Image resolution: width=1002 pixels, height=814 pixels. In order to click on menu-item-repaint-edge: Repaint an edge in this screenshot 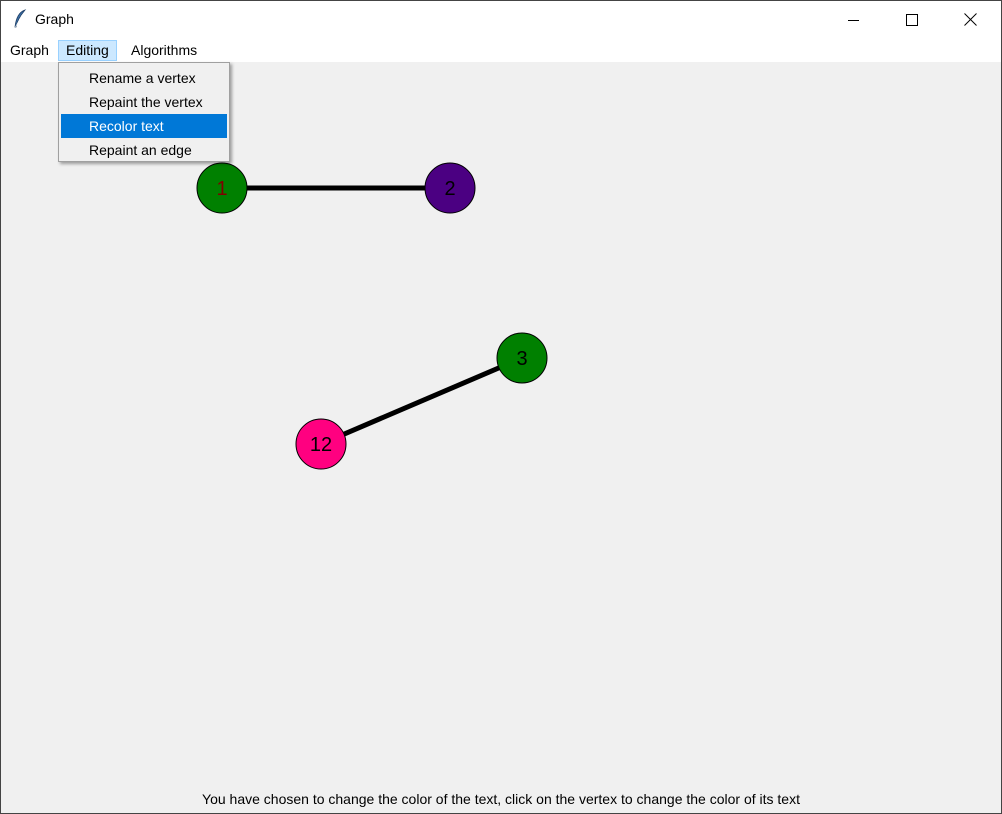, I will do `click(144, 150)`.